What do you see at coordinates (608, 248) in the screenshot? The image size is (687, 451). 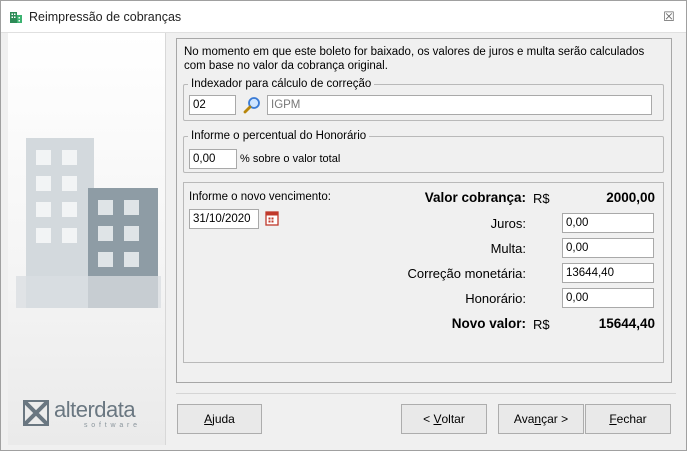 I see `multa-input: 0,00` at bounding box center [608, 248].